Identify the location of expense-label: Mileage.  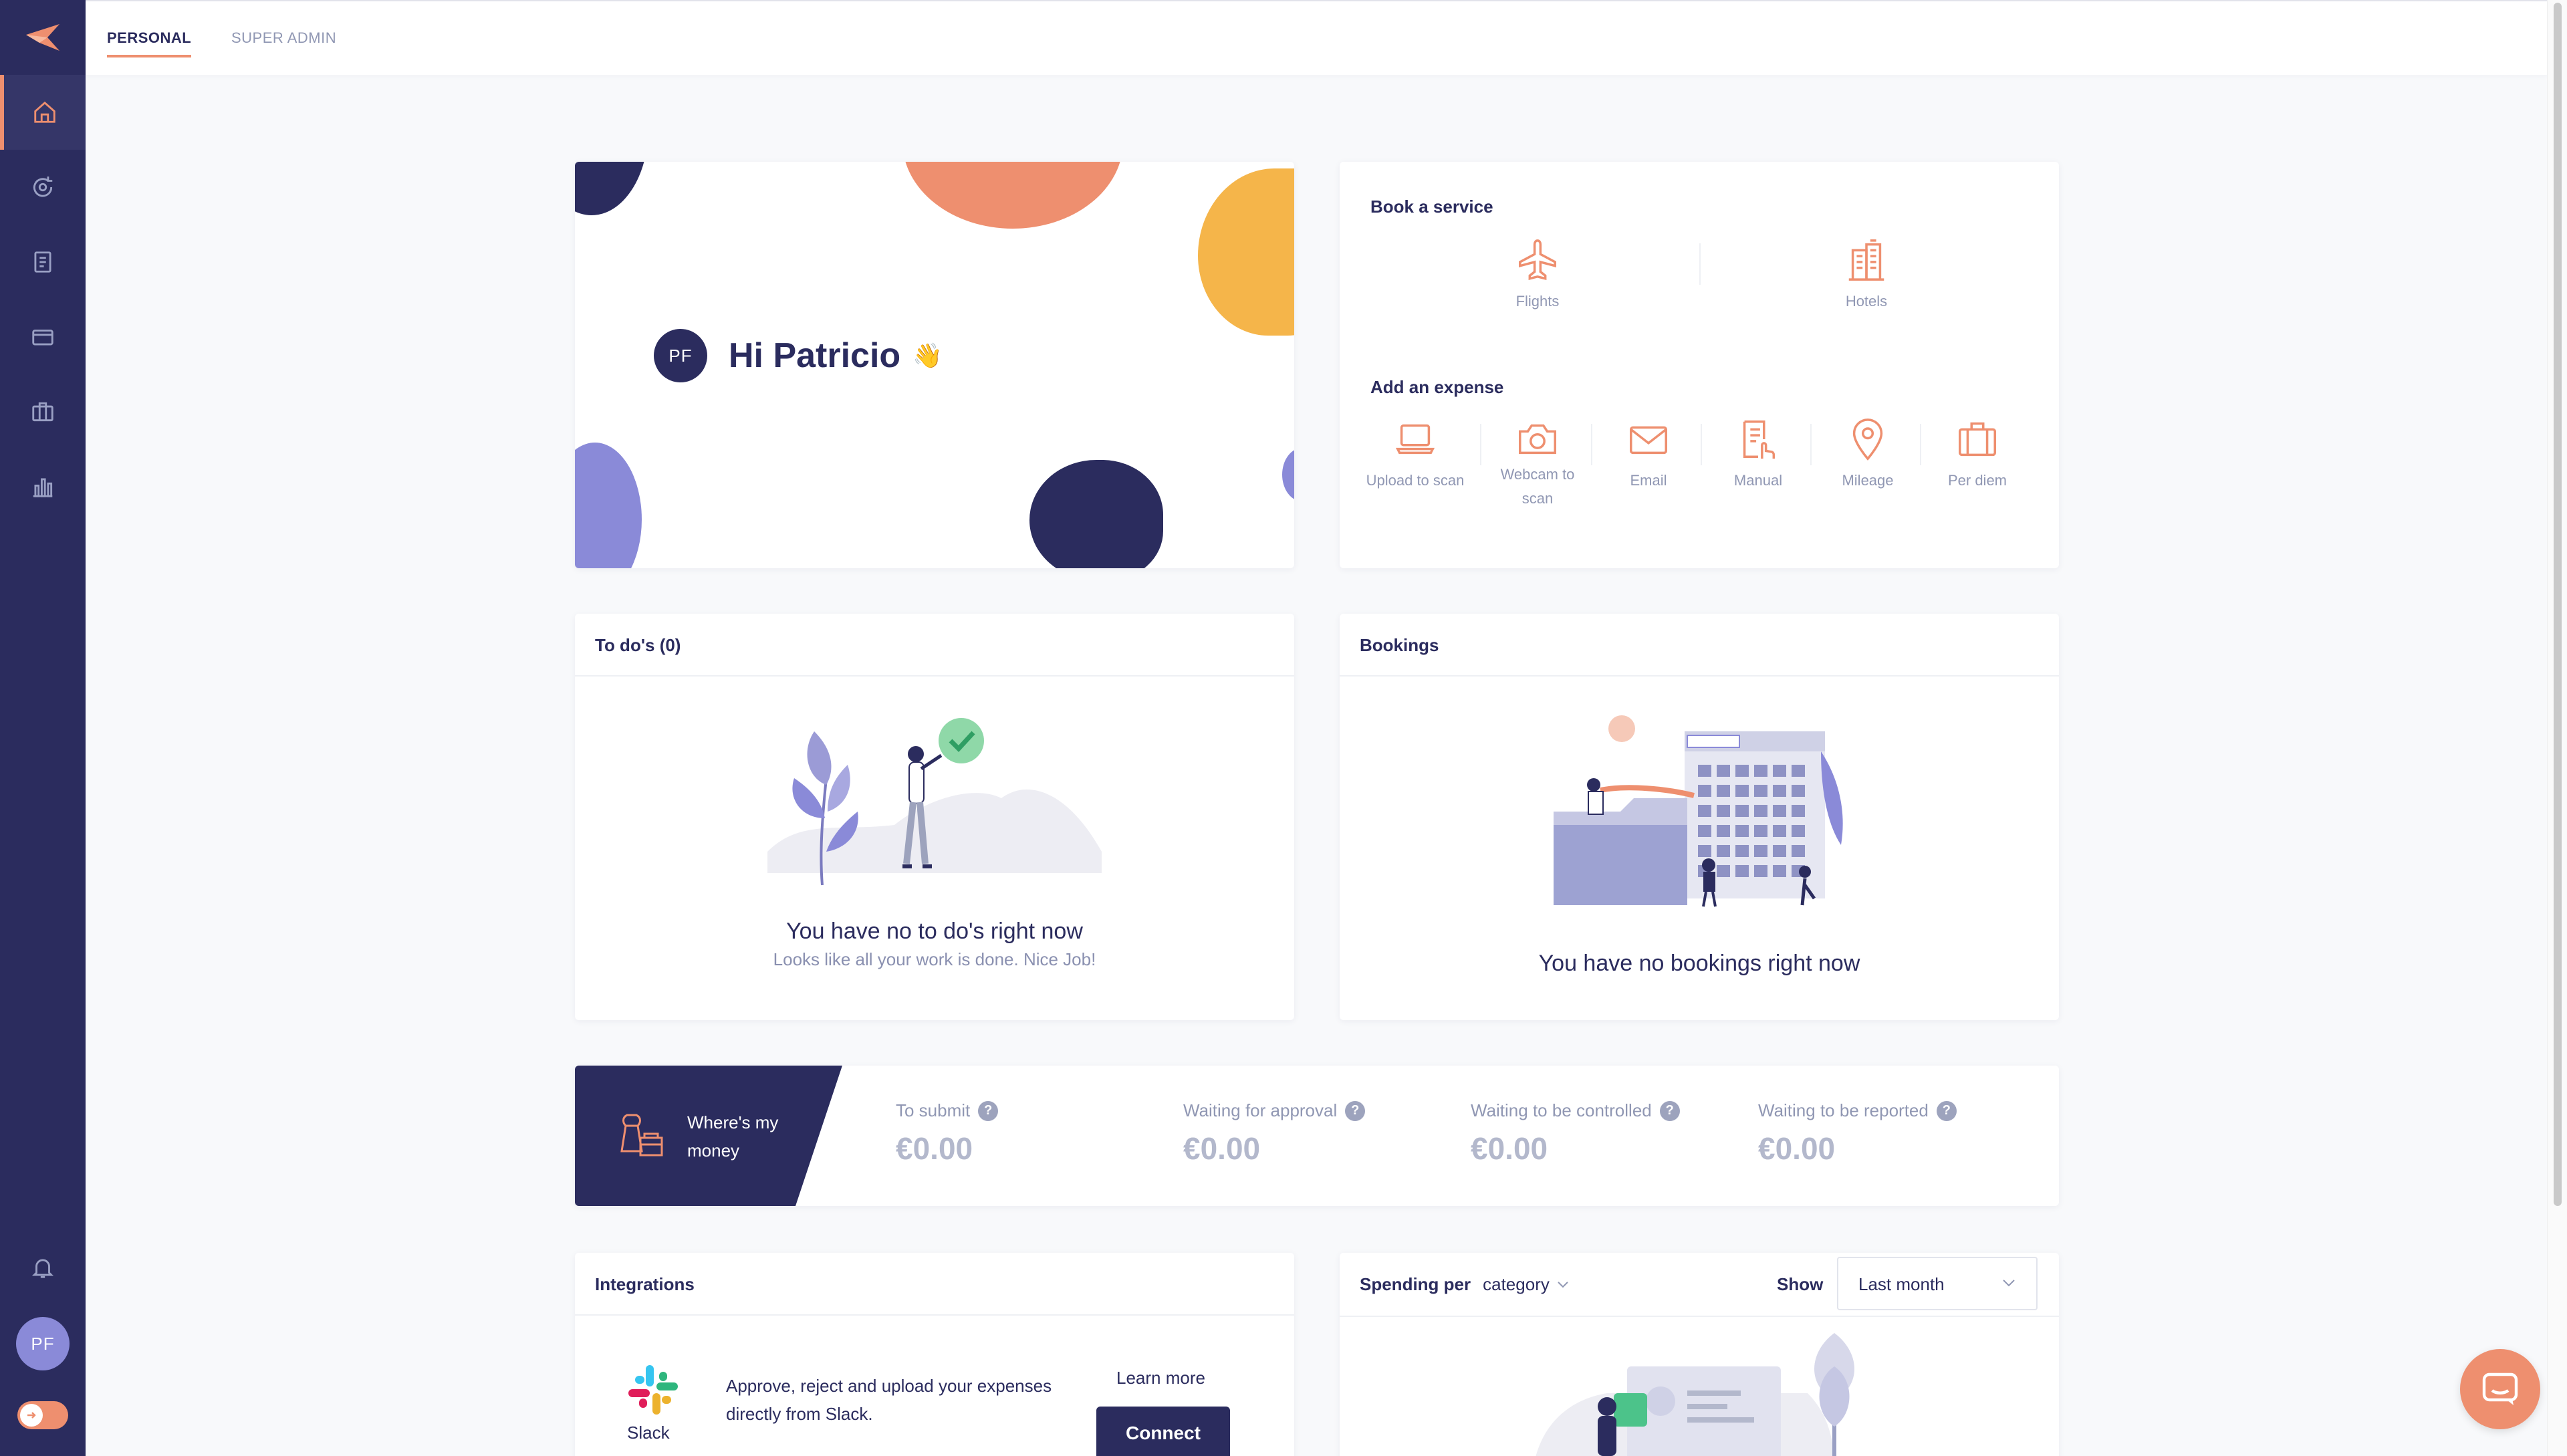
(1868, 480).